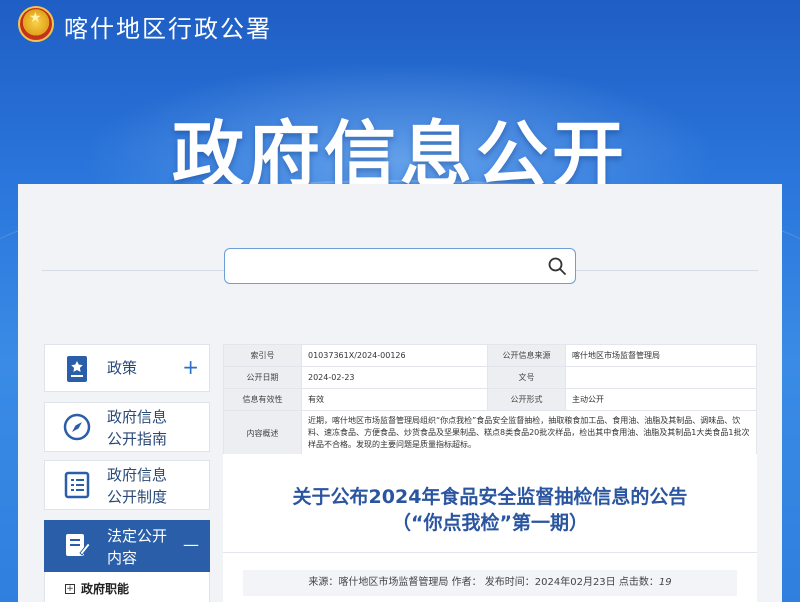 The height and width of the screenshot is (602, 800). What do you see at coordinates (36, 24) in the screenshot?
I see `national-emblem-icon: ★` at bounding box center [36, 24].